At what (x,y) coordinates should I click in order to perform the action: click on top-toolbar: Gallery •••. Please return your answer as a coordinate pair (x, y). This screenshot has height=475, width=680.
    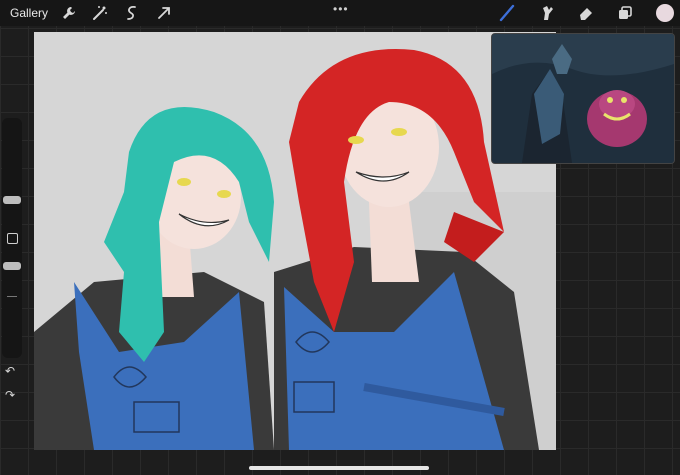
    Looking at the image, I should click on (340, 13).